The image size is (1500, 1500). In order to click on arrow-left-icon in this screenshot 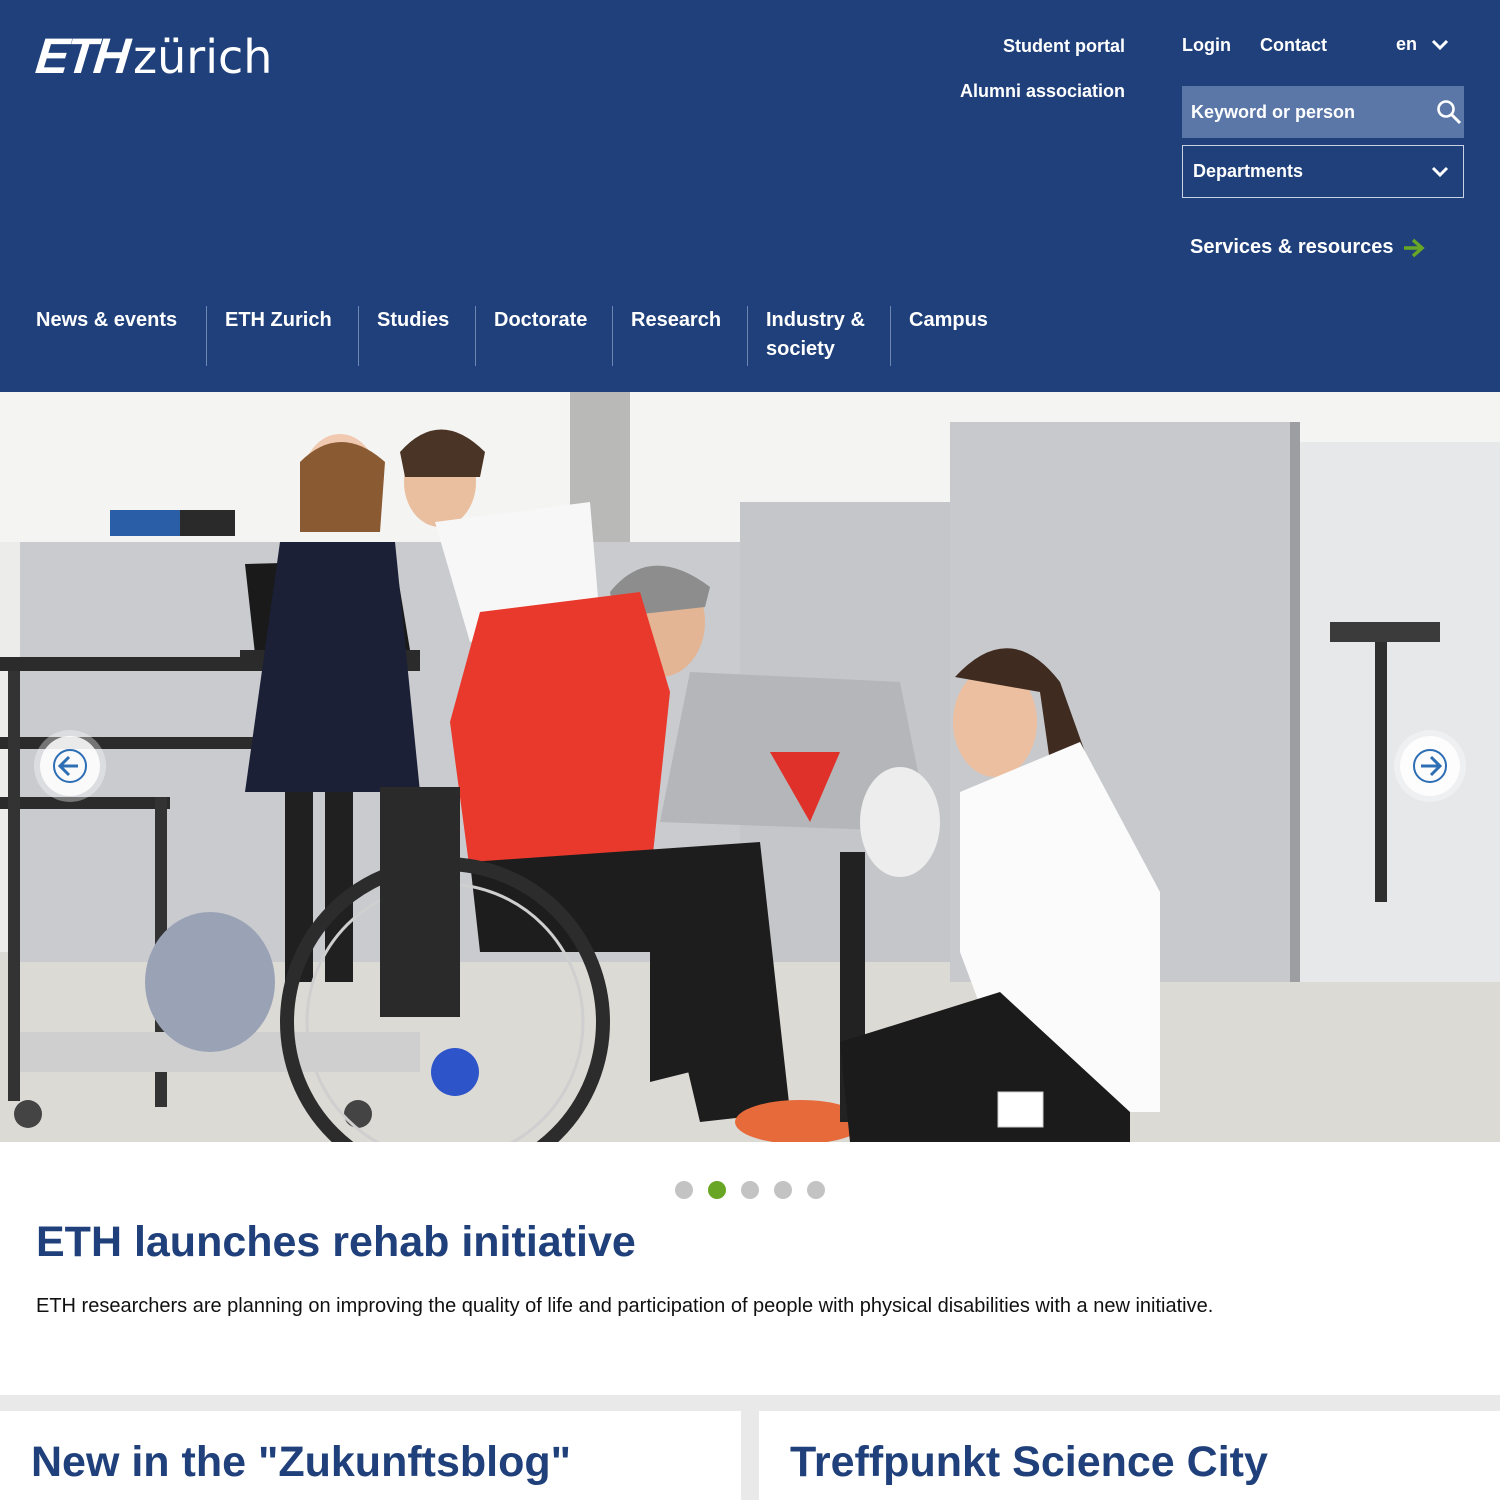, I will do `click(70, 766)`.